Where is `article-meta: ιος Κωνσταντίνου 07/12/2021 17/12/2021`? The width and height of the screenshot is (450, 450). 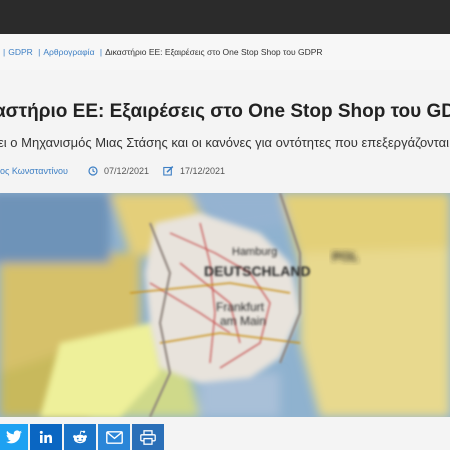 article-meta: ιος Κωνσταντίνου 07/12/2021 17/12/2021 is located at coordinates (225, 171).